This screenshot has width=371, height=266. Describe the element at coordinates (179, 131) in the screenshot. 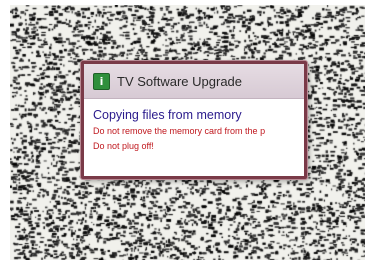

I see `warning-message-memory-card: Do not remove the memory card from the p` at that location.